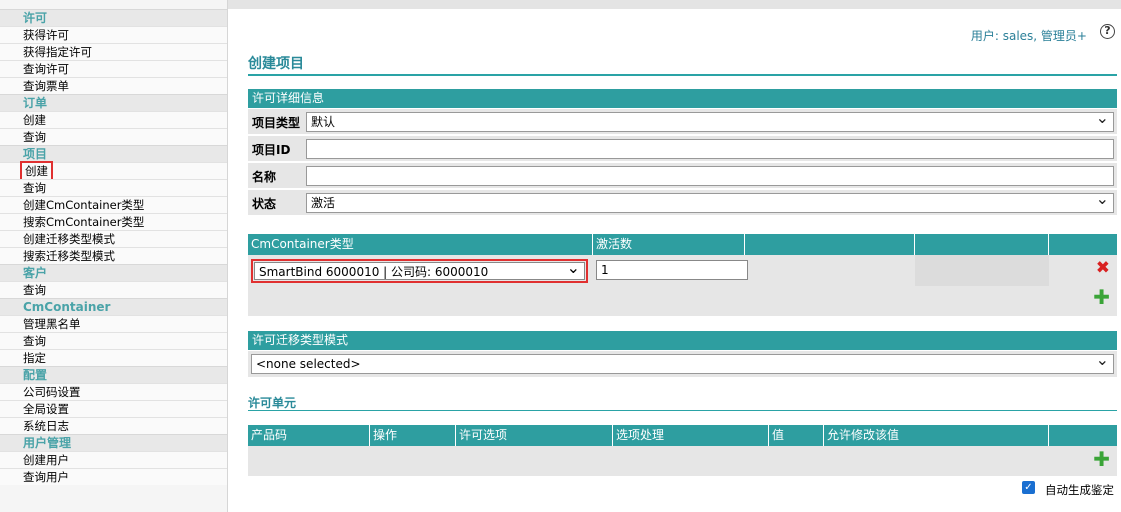  Describe the element at coordinates (1028, 36) in the screenshot. I see `user-info: 用户: sales, 管理员+` at that location.